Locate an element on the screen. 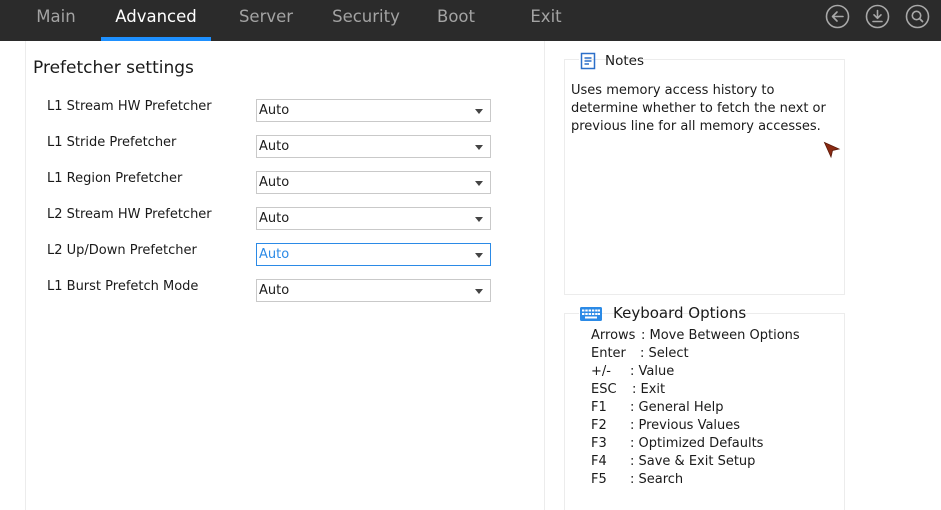 Image resolution: width=941 pixels, height=510 pixels. select-l2-up-down-prefetcher: Auto is located at coordinates (373, 254).